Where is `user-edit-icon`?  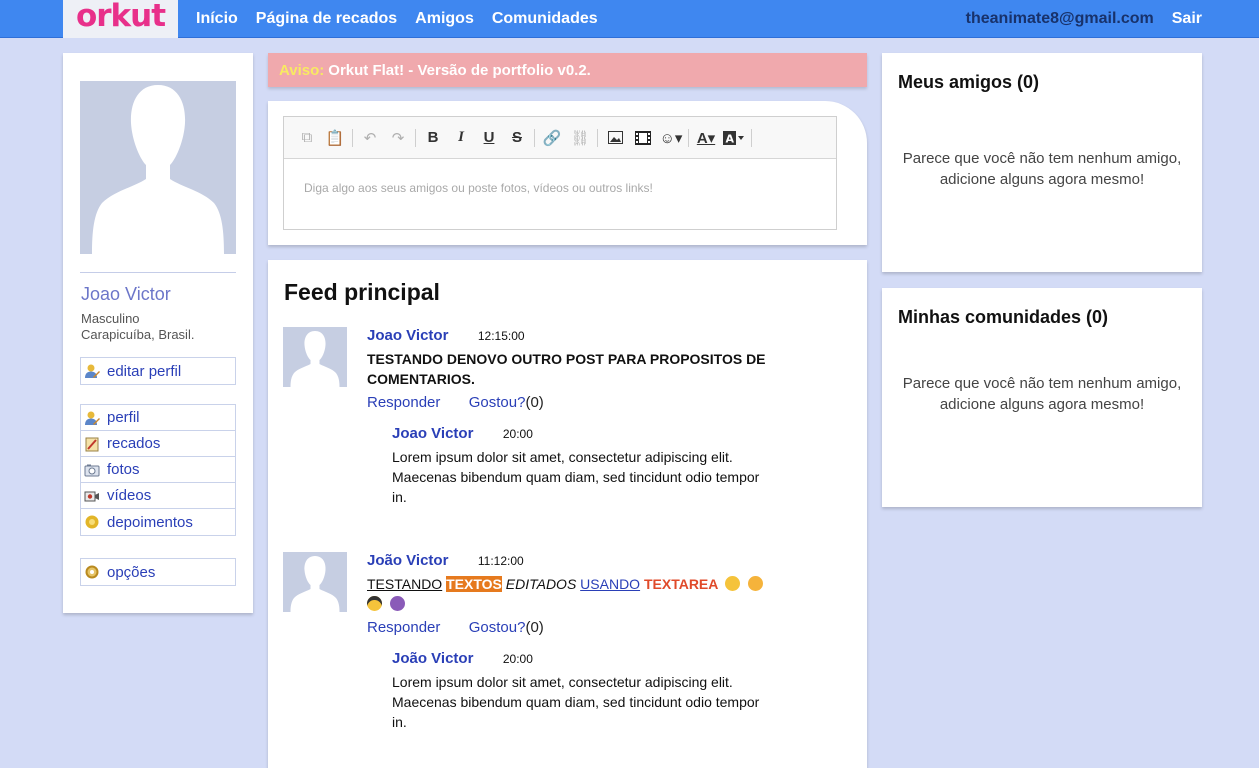 user-edit-icon is located at coordinates (92, 371).